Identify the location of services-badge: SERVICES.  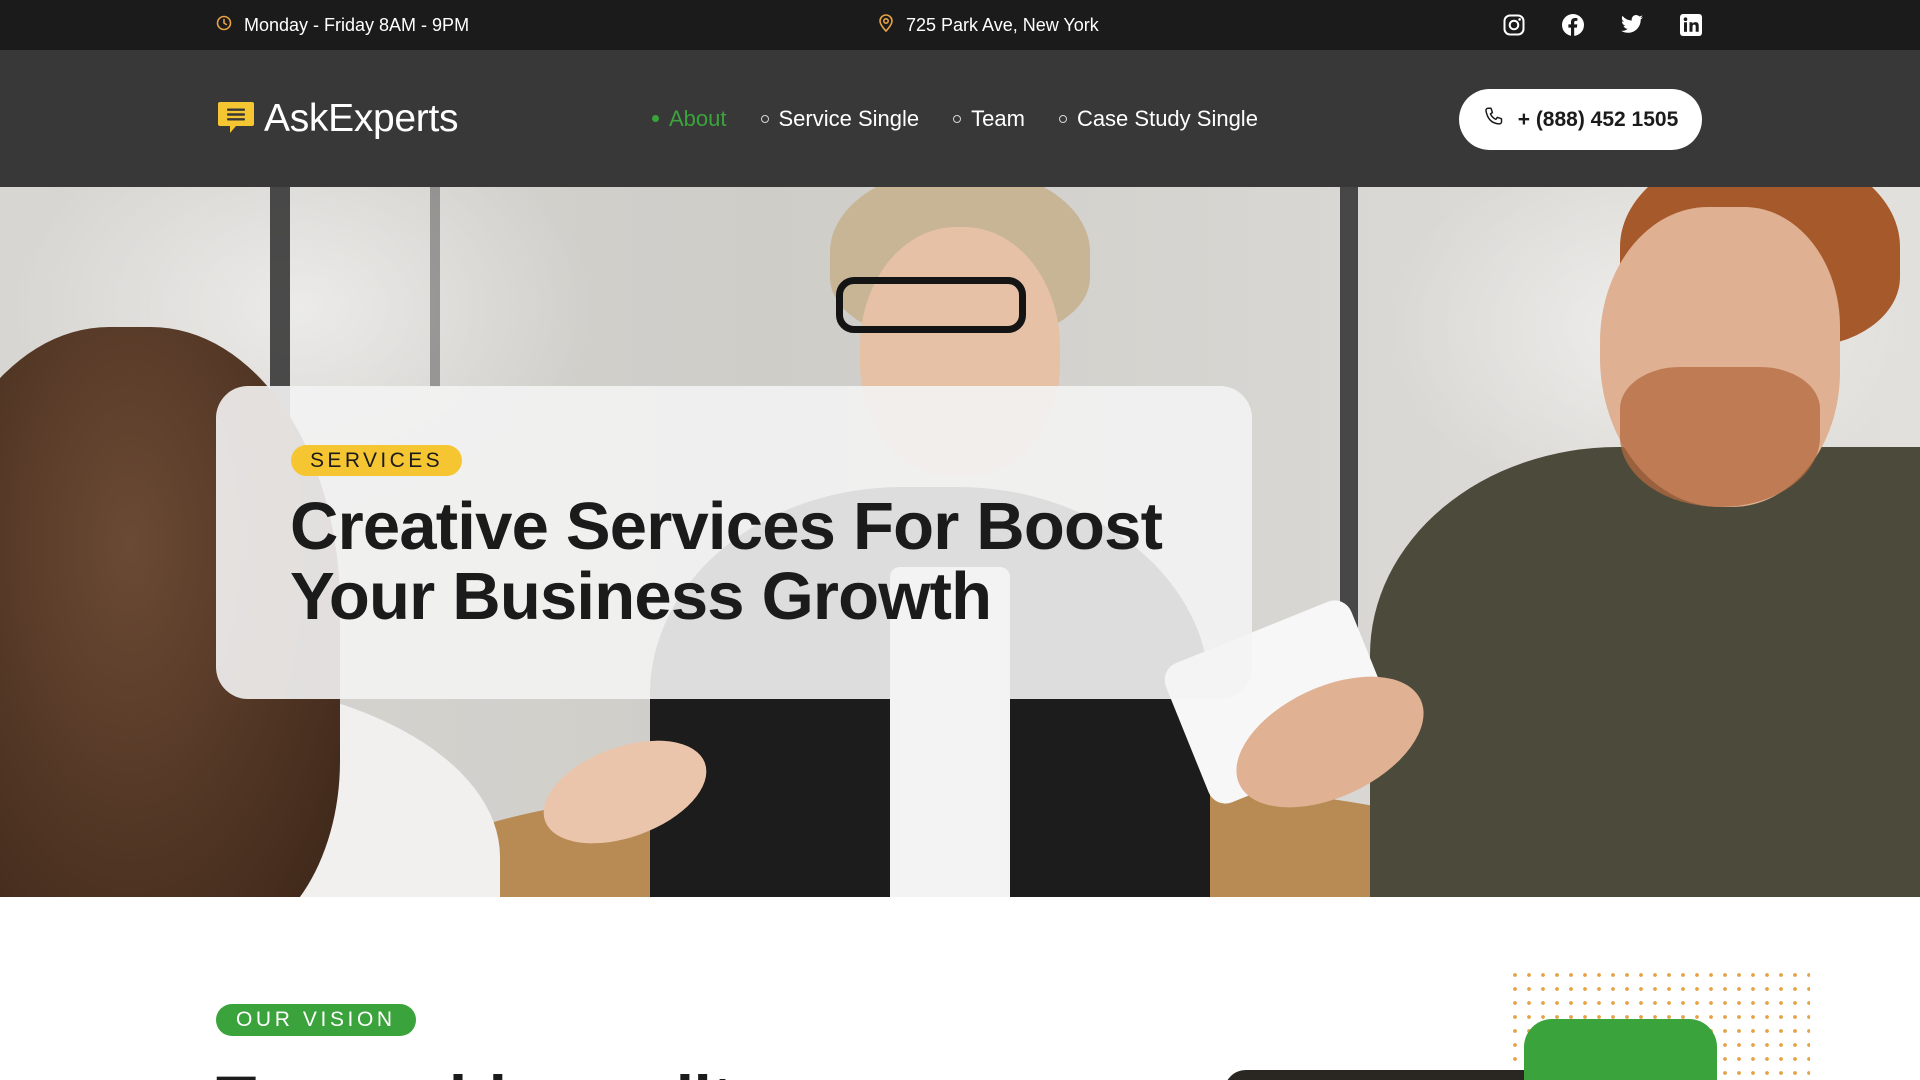
(377, 460).